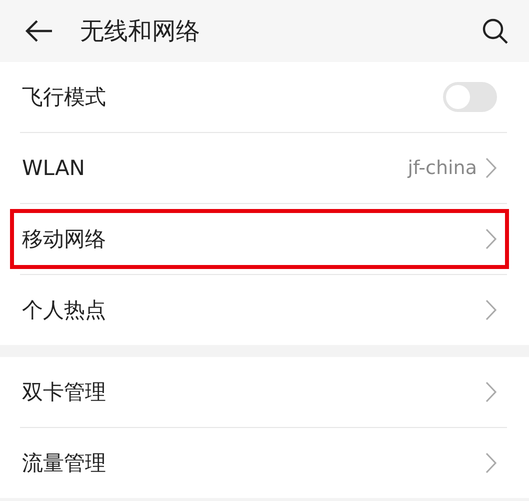  What do you see at coordinates (495, 31) in the screenshot?
I see `search-icon` at bounding box center [495, 31].